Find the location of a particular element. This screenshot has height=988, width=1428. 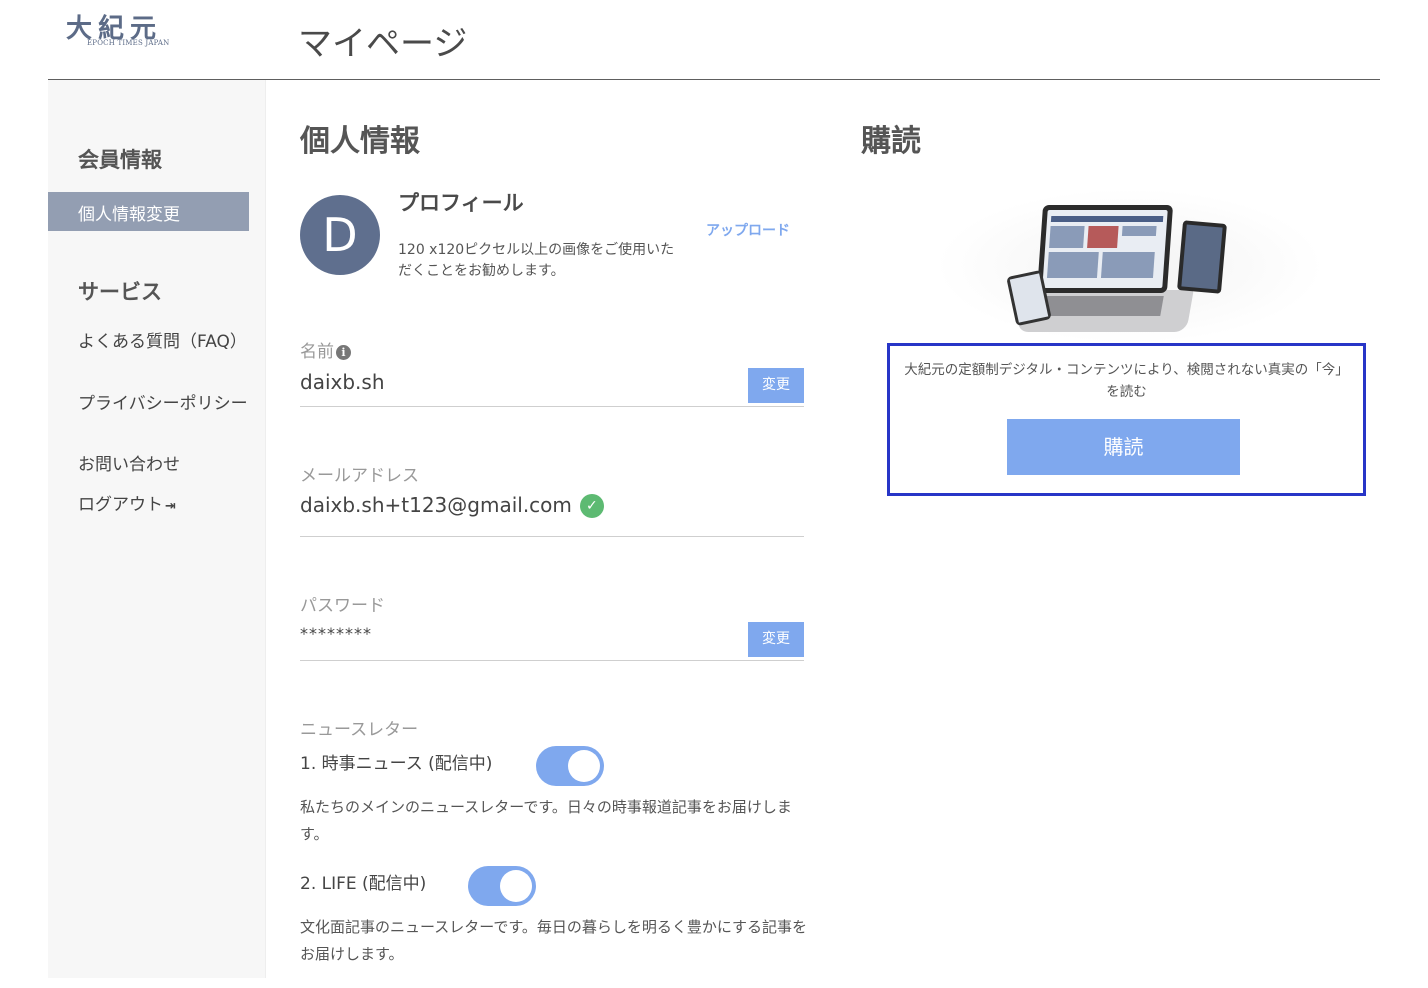

change-password-button: 変更 is located at coordinates (776, 639).